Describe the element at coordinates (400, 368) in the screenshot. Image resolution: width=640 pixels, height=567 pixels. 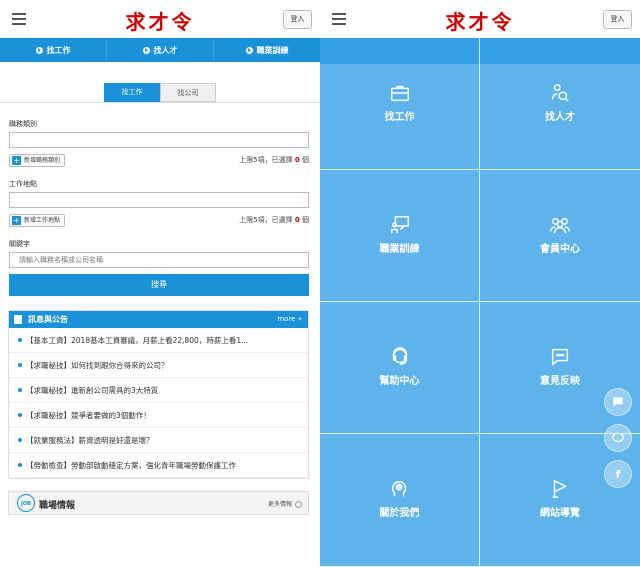
I see `menu-tile-help: 幫助中心` at that location.